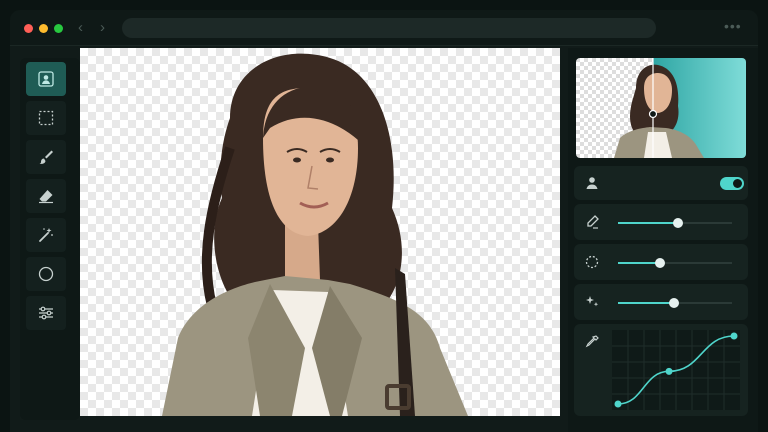  I want to click on refine-slider-fill, so click(646, 303).